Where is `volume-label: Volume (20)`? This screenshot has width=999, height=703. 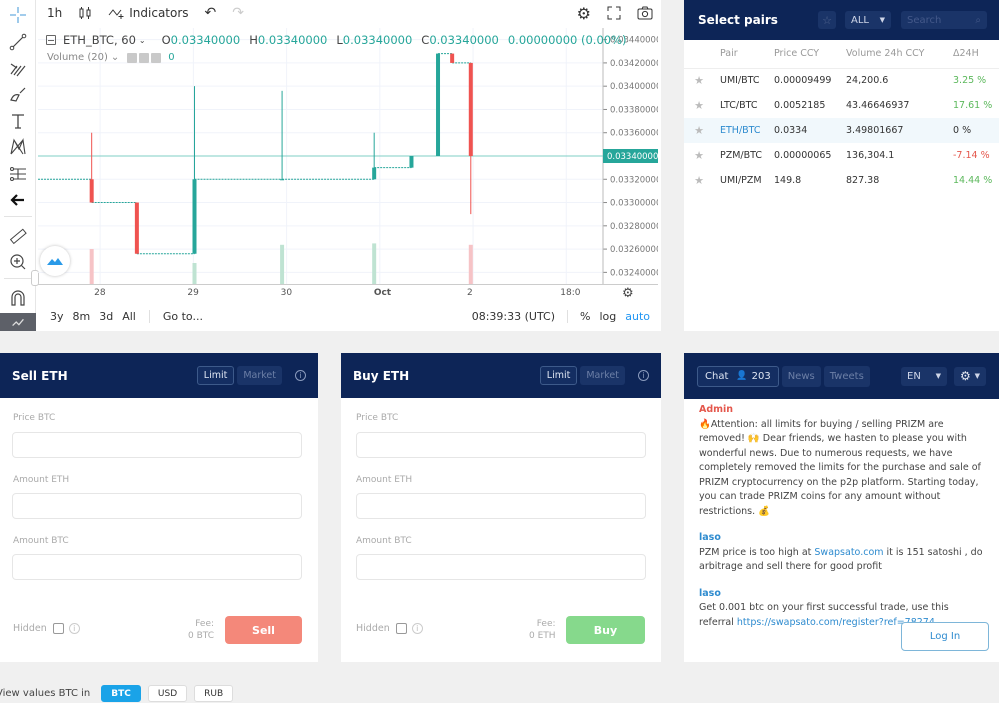
volume-label: Volume (20) is located at coordinates (77, 57).